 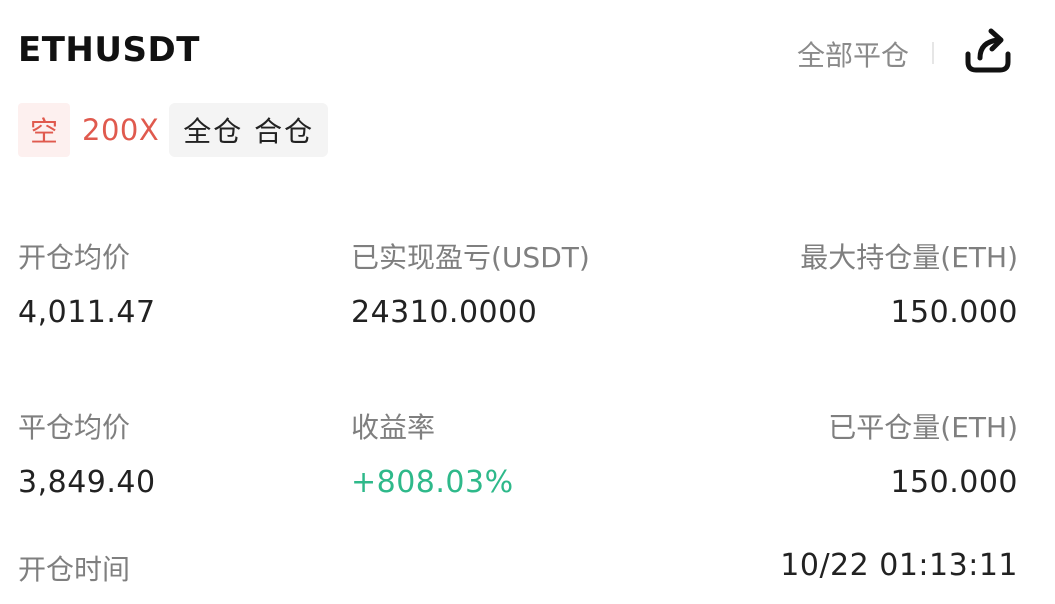 What do you see at coordinates (853, 54) in the screenshot?
I see `close-all-button: 全部平仓` at bounding box center [853, 54].